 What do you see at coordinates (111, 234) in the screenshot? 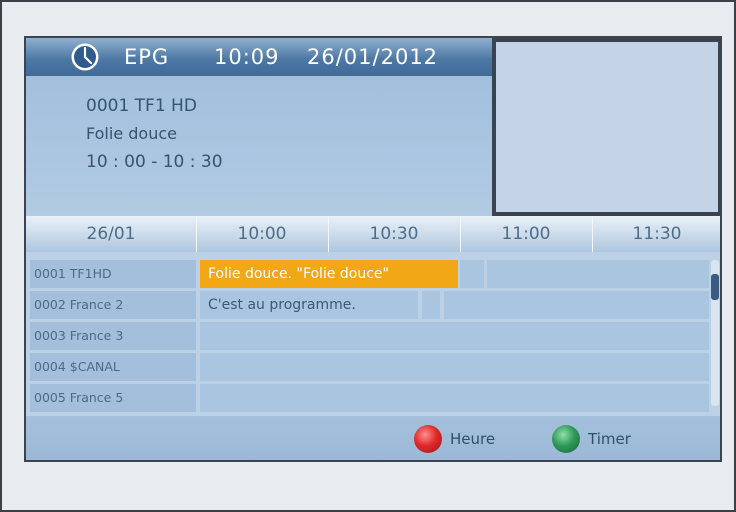
I see `grid-date: 26/01` at bounding box center [111, 234].